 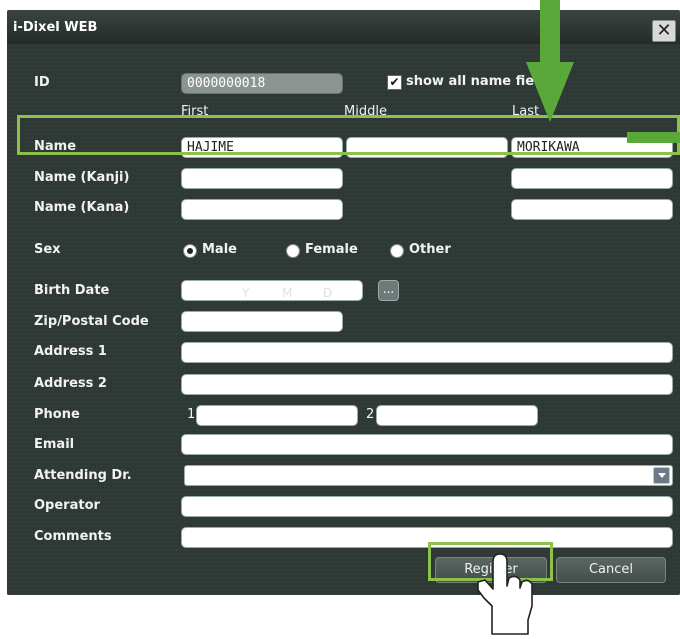 I want to click on zip-input, so click(x=262, y=321).